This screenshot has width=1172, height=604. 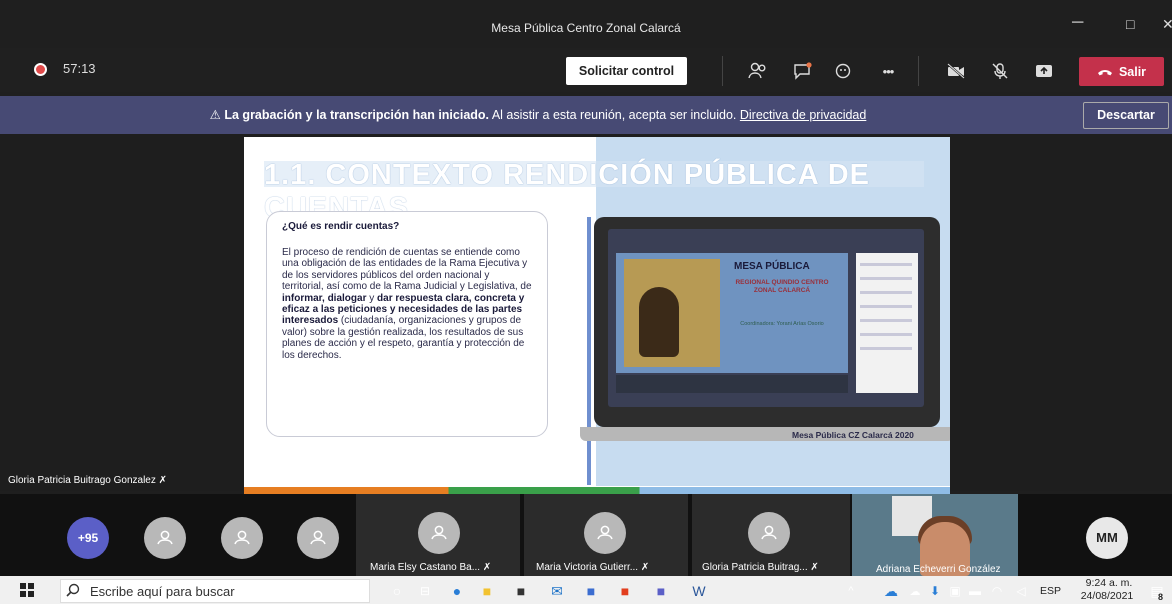 What do you see at coordinates (215, 115) in the screenshot?
I see `warning-icon: ⚠` at bounding box center [215, 115].